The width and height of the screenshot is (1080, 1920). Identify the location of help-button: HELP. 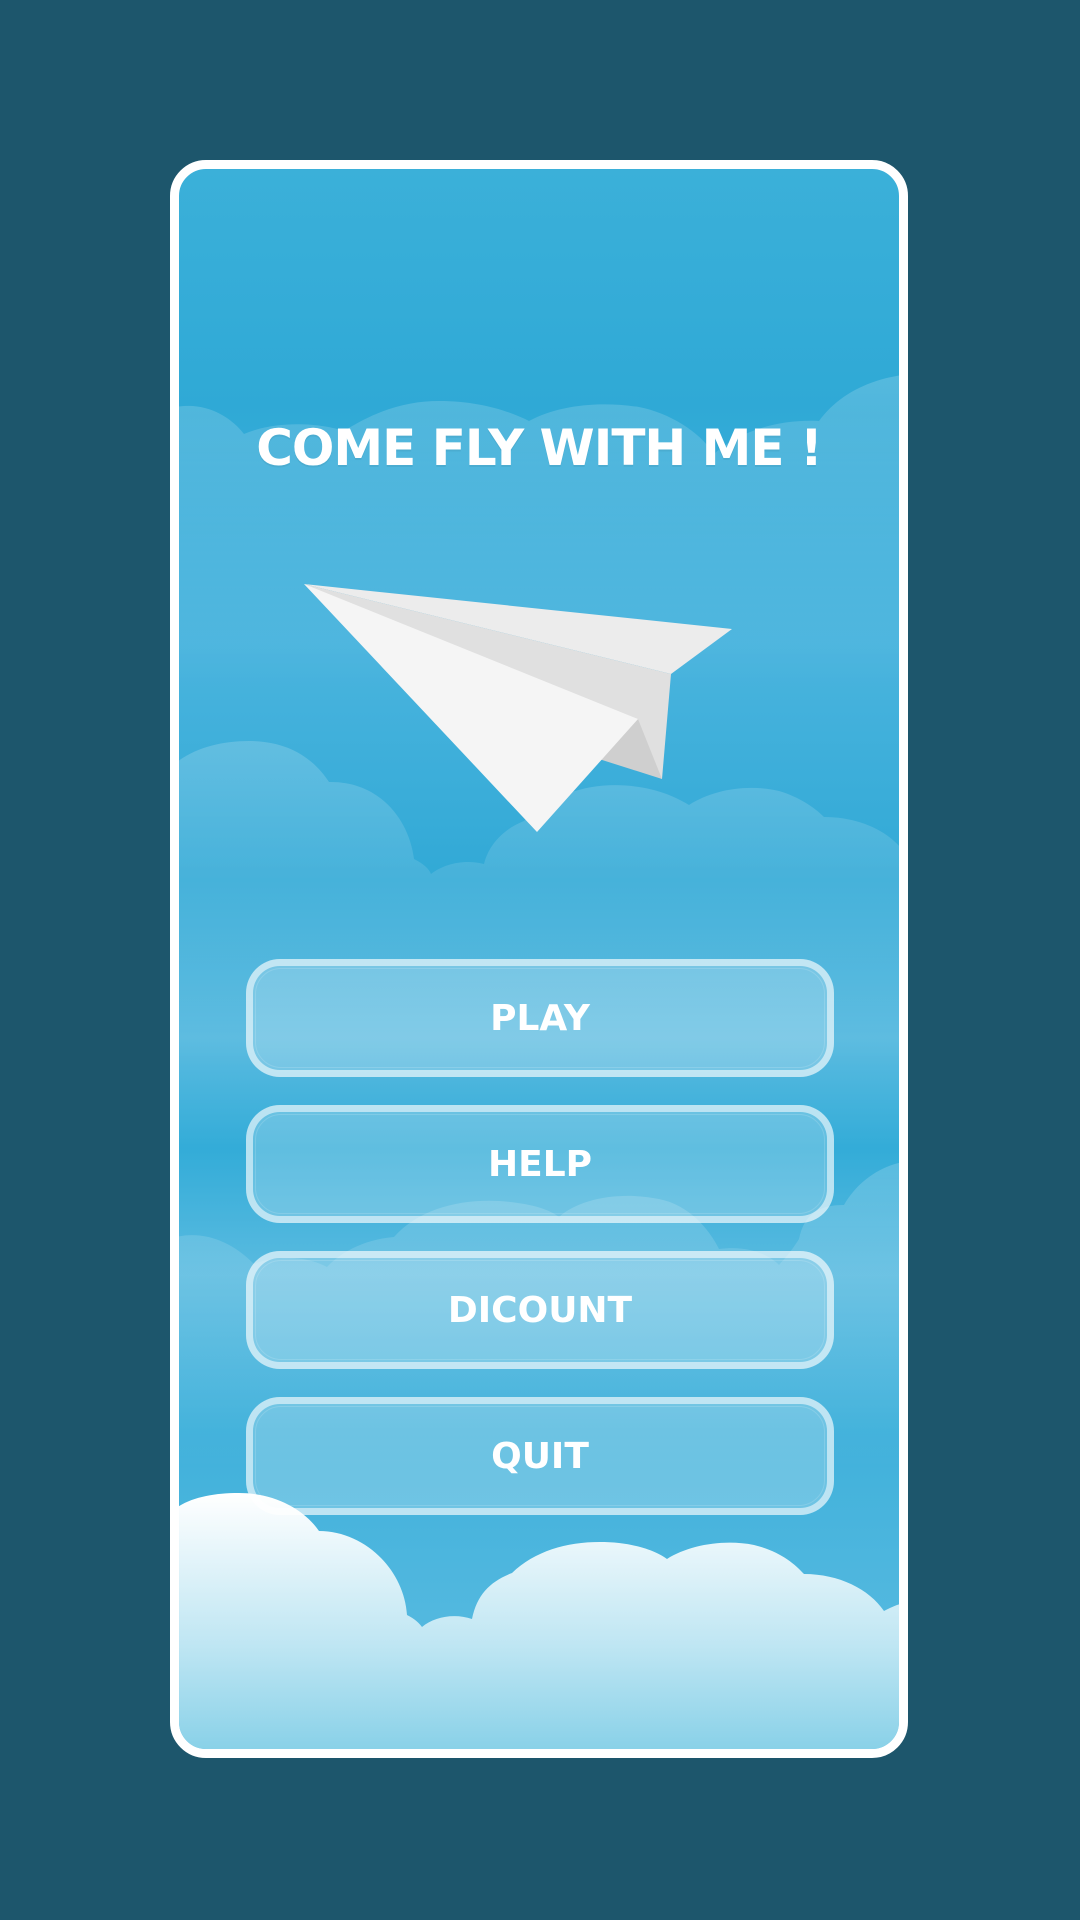
(540, 1164).